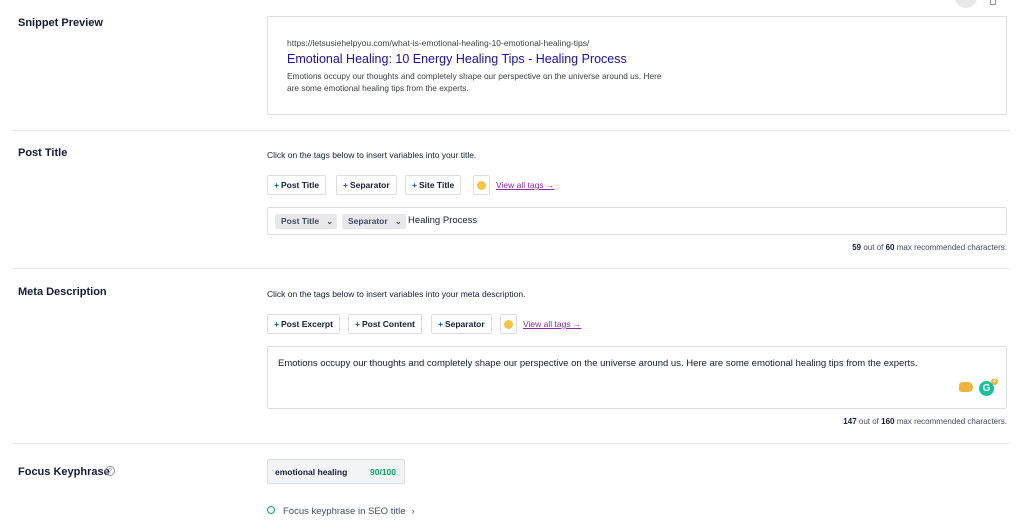  I want to click on tag-site-title-button: + Site Title, so click(433, 185).